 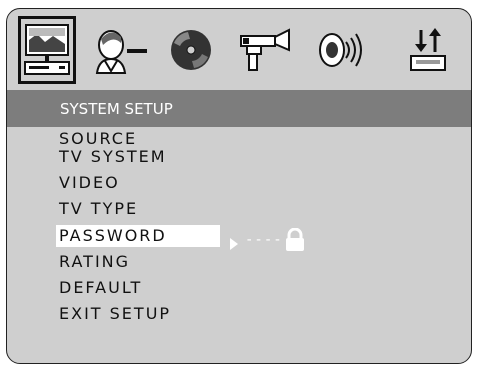 I want to click on tab-preference-setup, so click(x=428, y=50).